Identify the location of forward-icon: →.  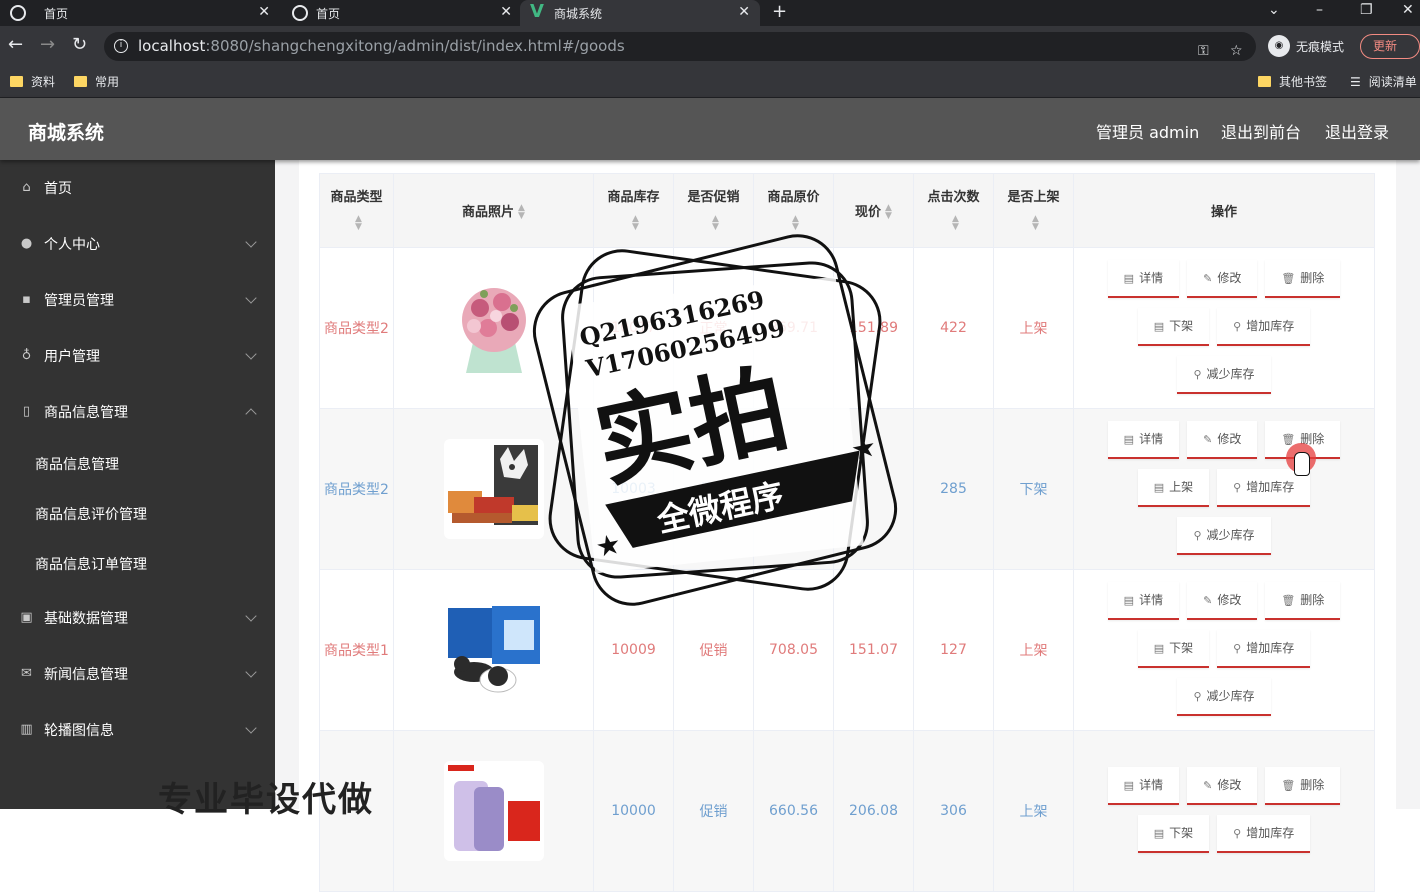
(47, 45).